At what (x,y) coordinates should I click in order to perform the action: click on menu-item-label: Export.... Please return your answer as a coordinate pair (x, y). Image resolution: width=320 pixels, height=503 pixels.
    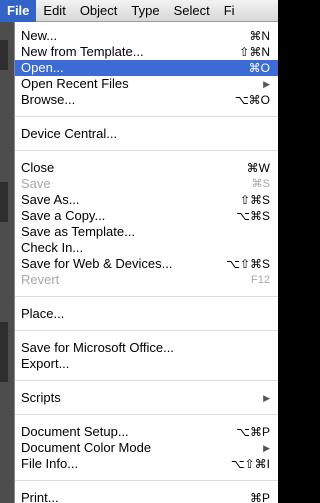
    Looking at the image, I should click on (45, 363).